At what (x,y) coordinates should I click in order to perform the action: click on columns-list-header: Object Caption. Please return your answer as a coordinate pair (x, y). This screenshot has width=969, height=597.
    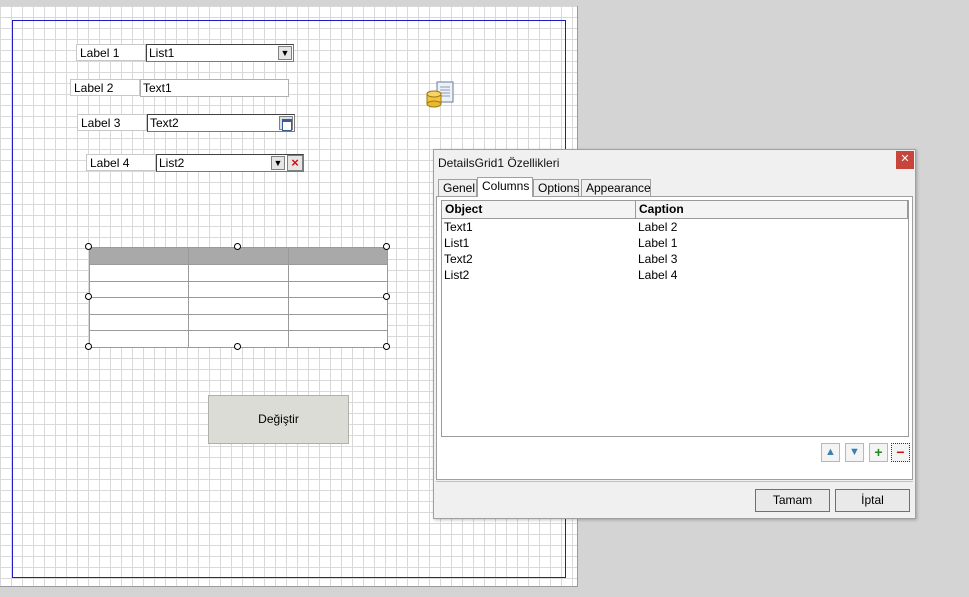
    Looking at the image, I should click on (675, 210).